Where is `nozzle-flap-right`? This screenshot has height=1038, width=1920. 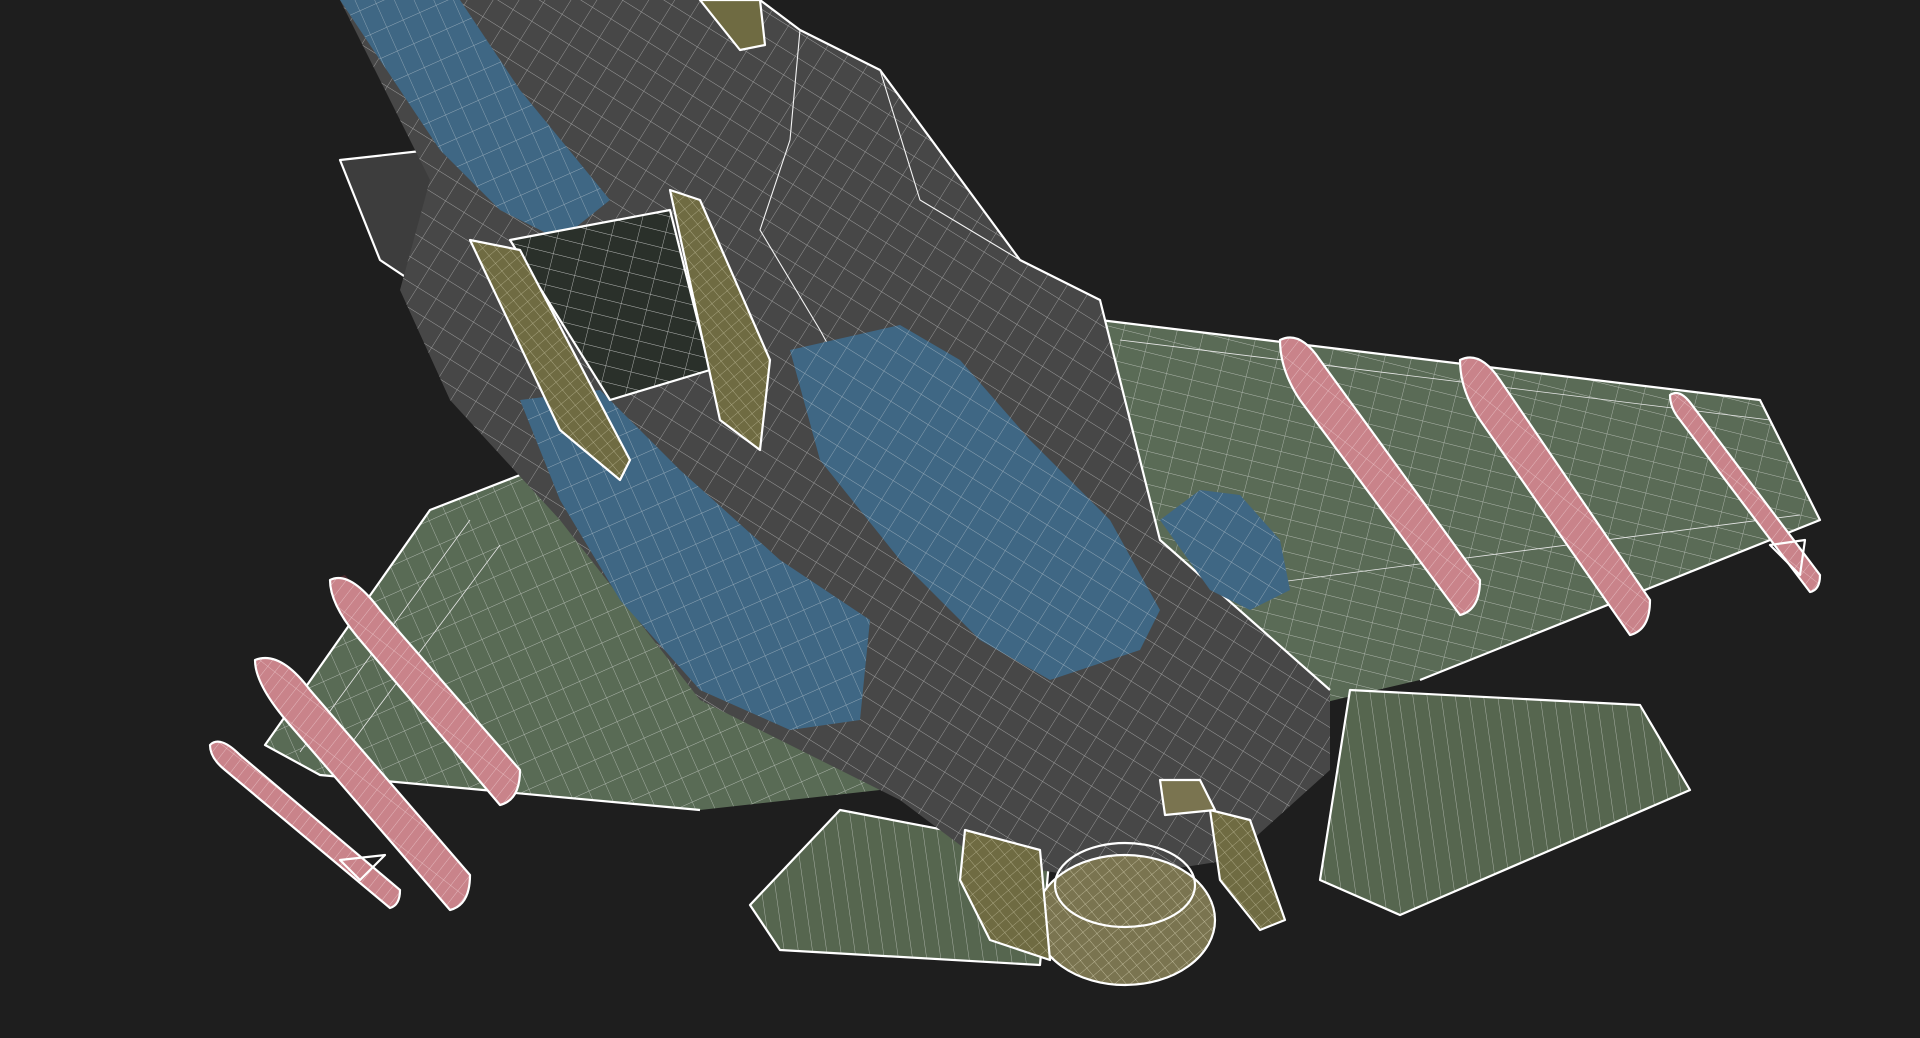 nozzle-flap-right is located at coordinates (1247, 870).